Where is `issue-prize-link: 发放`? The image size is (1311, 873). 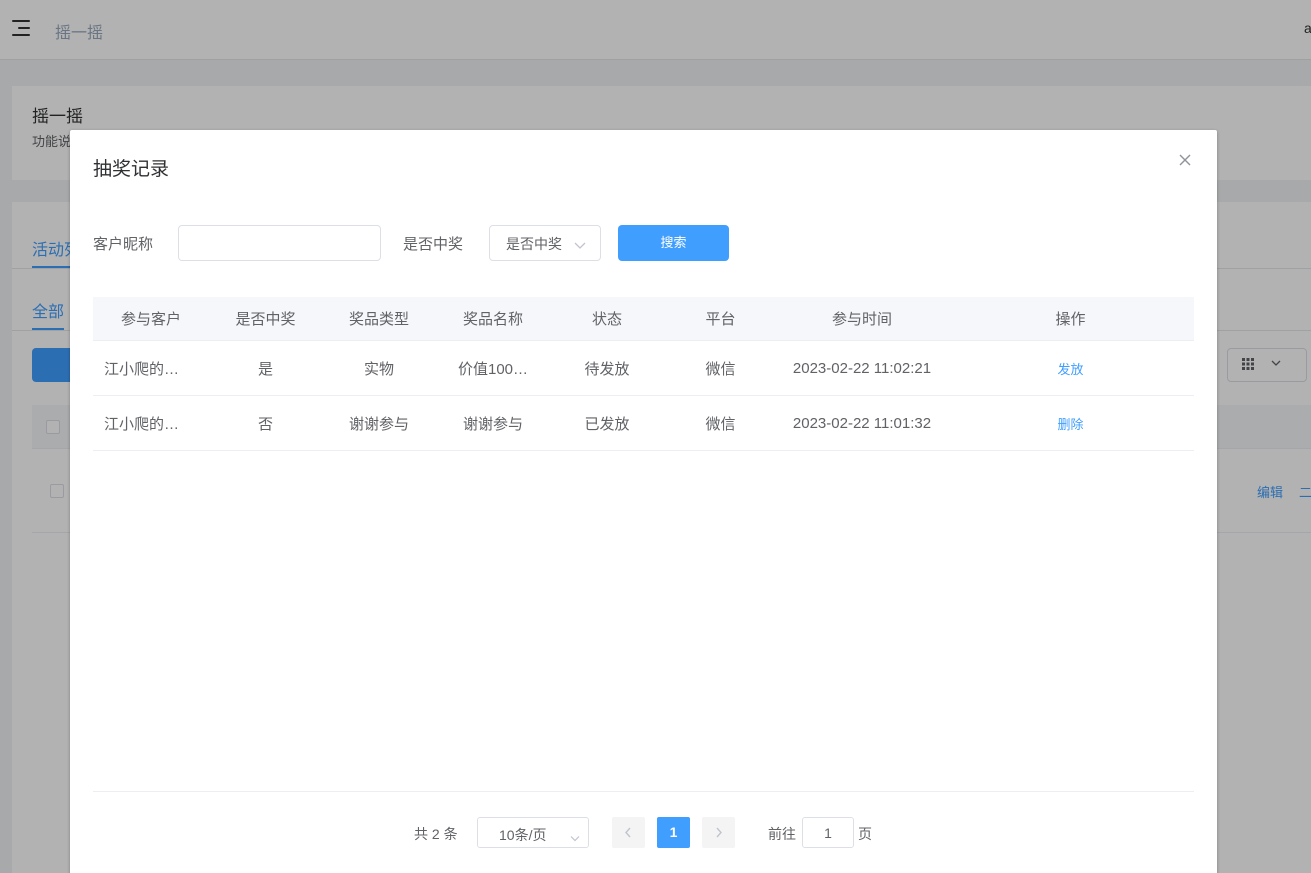 issue-prize-link: 发放 is located at coordinates (1070, 368).